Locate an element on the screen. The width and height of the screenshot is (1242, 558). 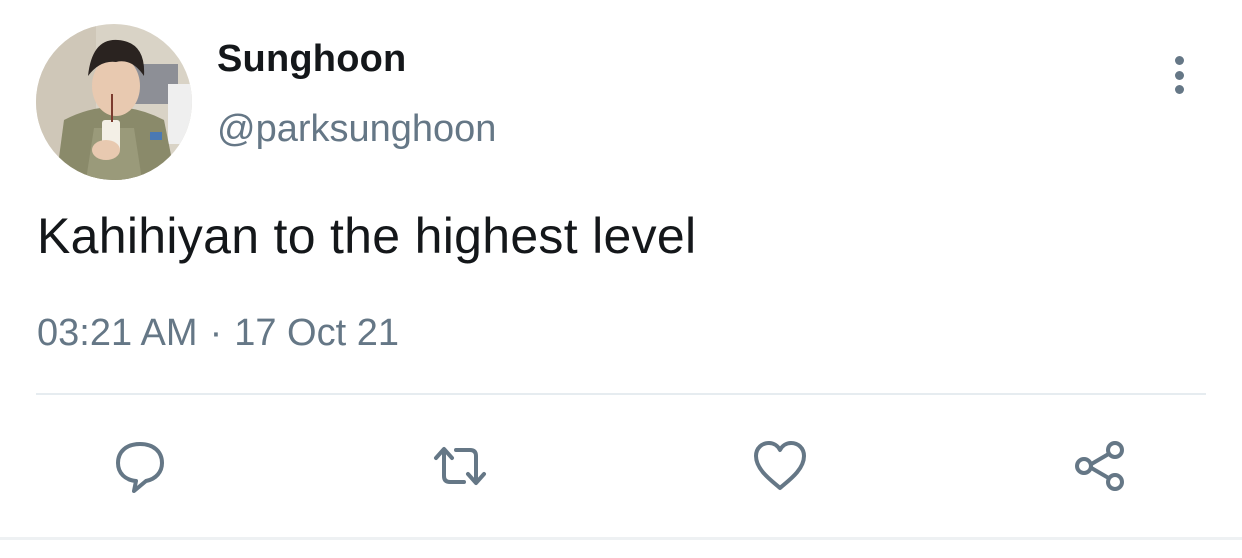
reply-button is located at coordinates (140, 466).